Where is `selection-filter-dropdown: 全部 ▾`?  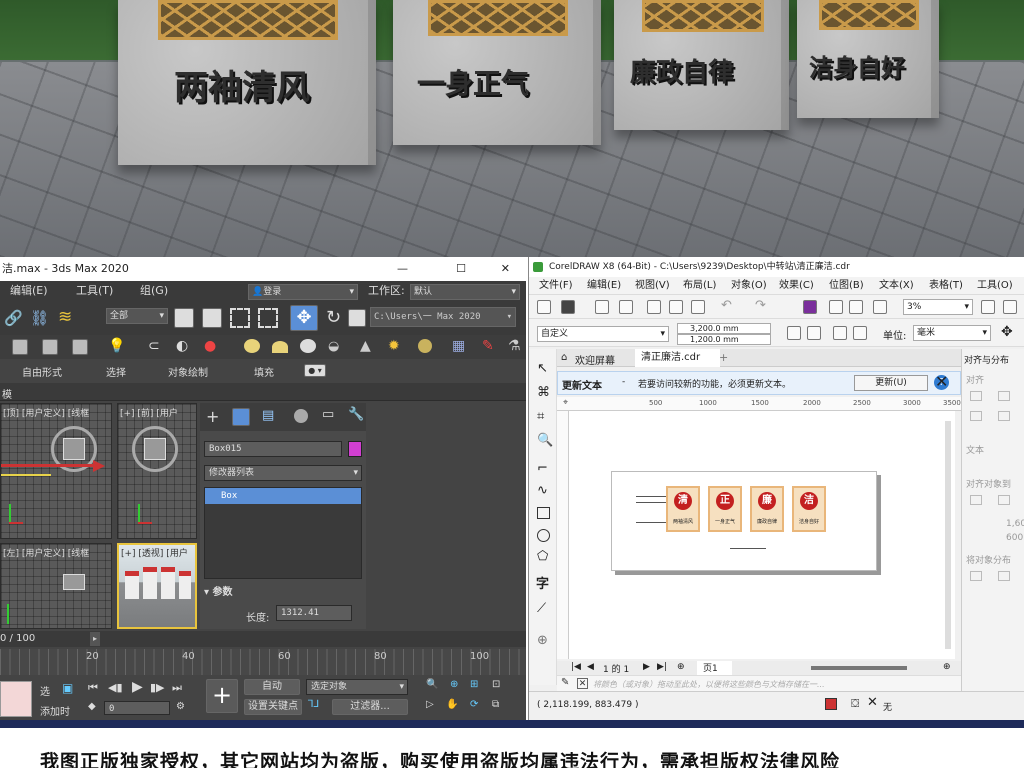
selection-filter-dropdown: 全部 ▾ is located at coordinates (137, 316).